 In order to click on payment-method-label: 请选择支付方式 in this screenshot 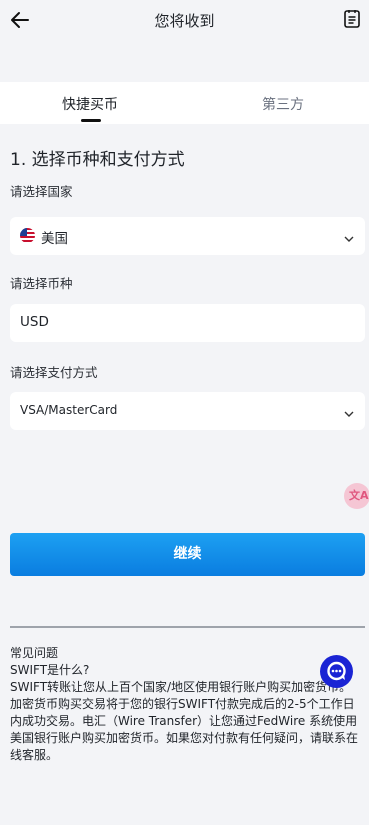, I will do `click(54, 372)`.